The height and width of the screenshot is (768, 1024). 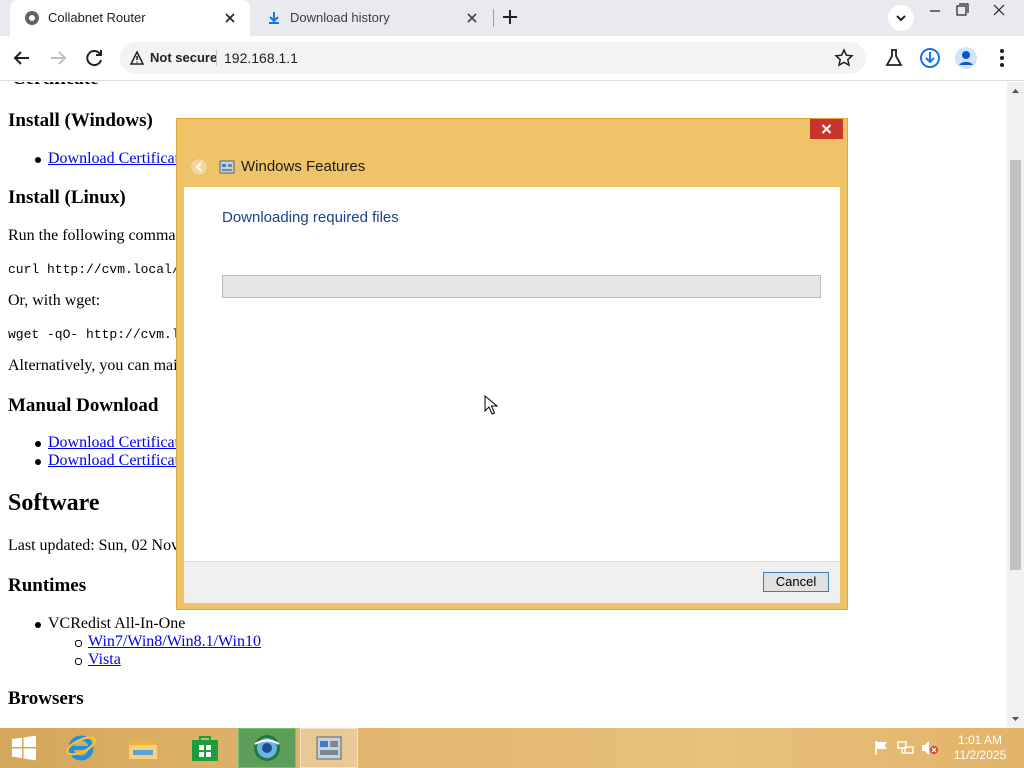 What do you see at coordinates (55, 86) in the screenshot?
I see `cut-off-heading: Certificate` at bounding box center [55, 86].